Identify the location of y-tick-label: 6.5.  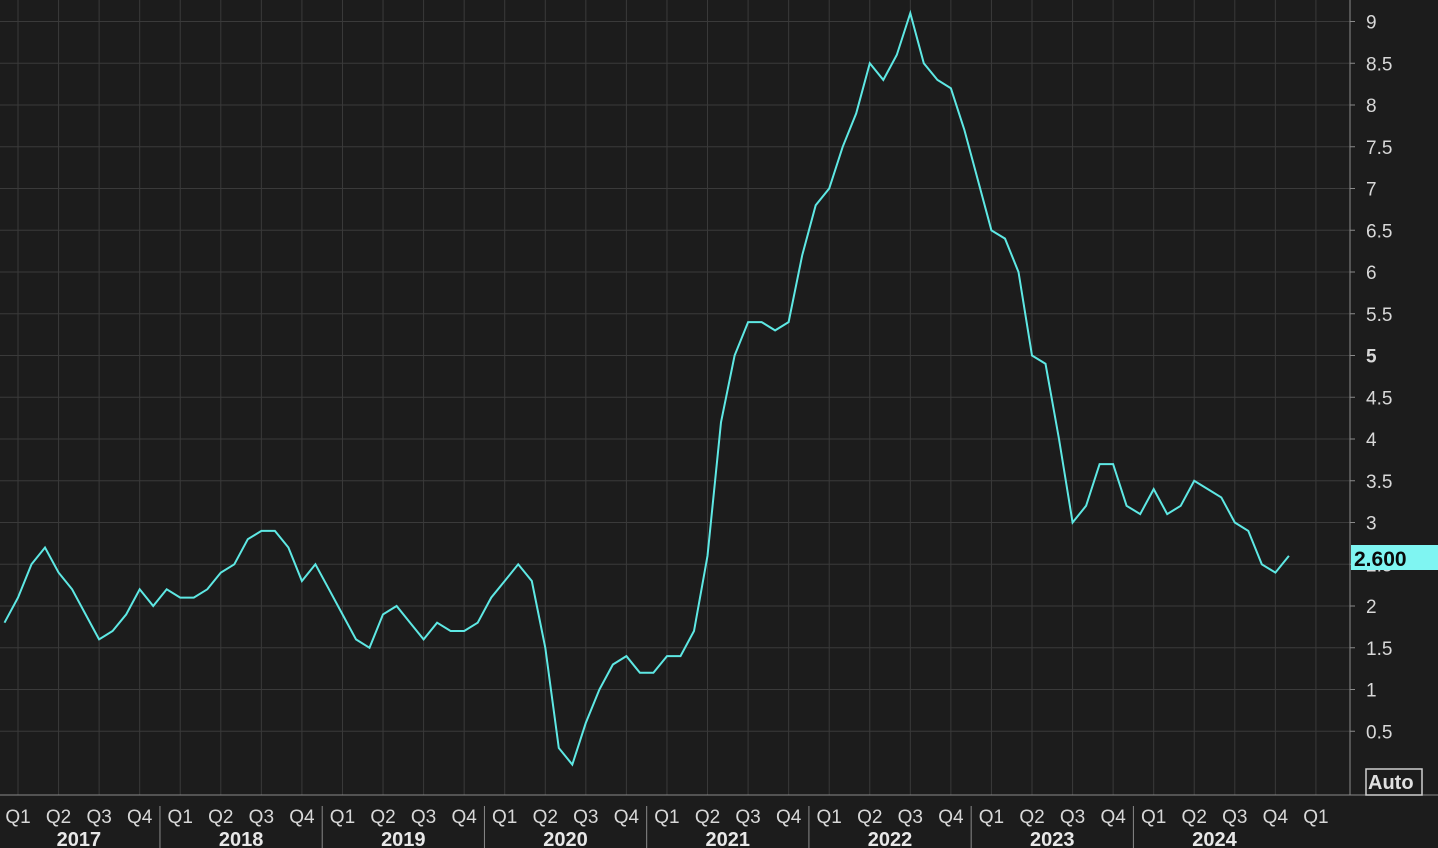
(1379, 231).